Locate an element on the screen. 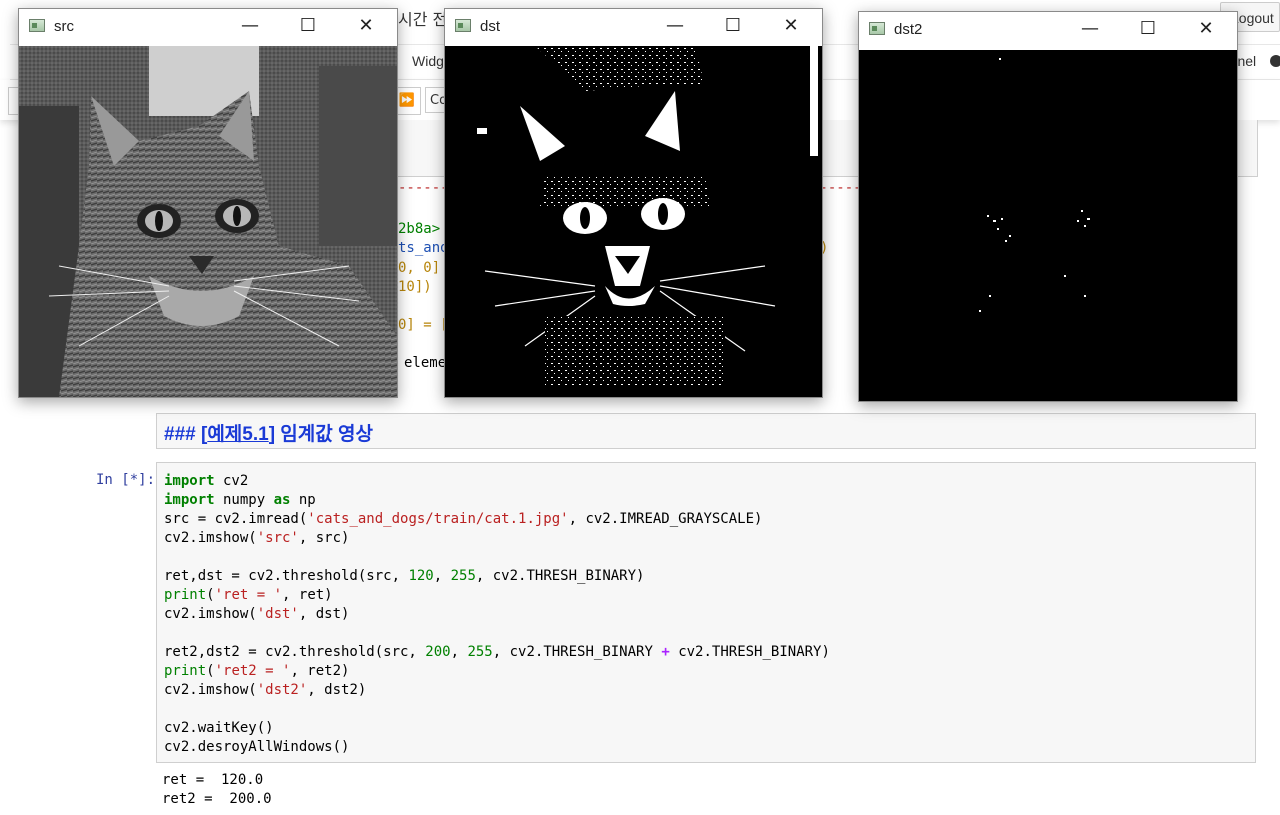 The height and width of the screenshot is (815, 1280). peek-text: 0, 0] is located at coordinates (419, 268).